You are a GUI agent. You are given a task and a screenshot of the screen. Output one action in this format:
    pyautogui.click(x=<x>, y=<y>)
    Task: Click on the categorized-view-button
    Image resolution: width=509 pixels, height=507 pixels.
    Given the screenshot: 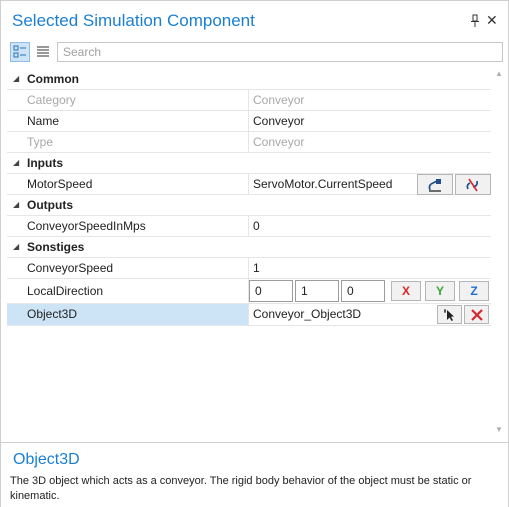 What is the action you would take?
    pyautogui.click(x=20, y=52)
    